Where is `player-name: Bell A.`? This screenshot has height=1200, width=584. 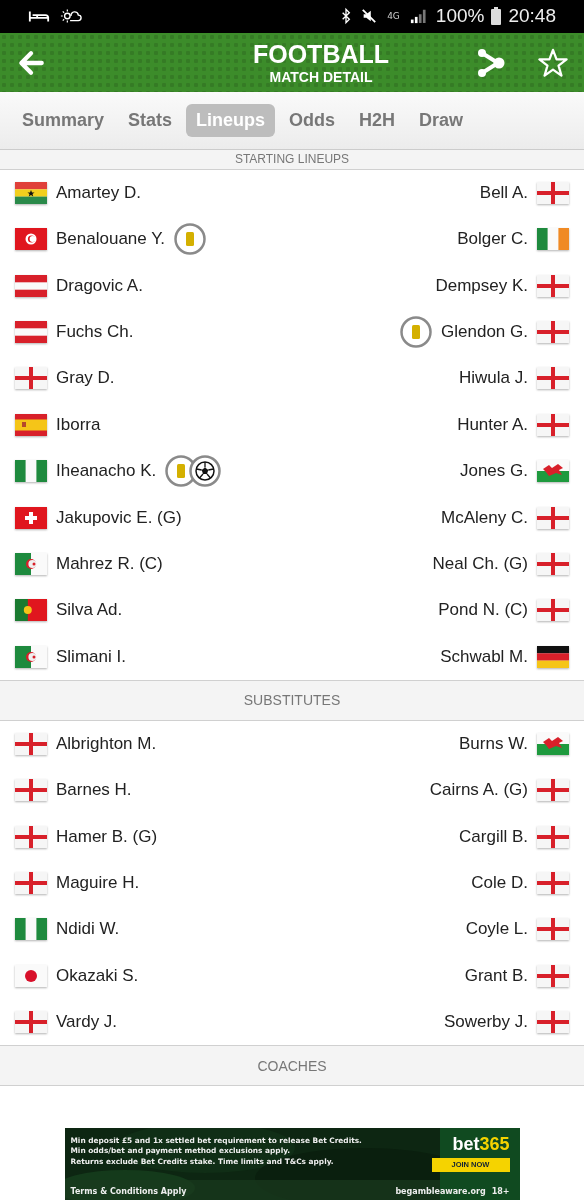
player-name: Bell A. is located at coordinates (503, 192).